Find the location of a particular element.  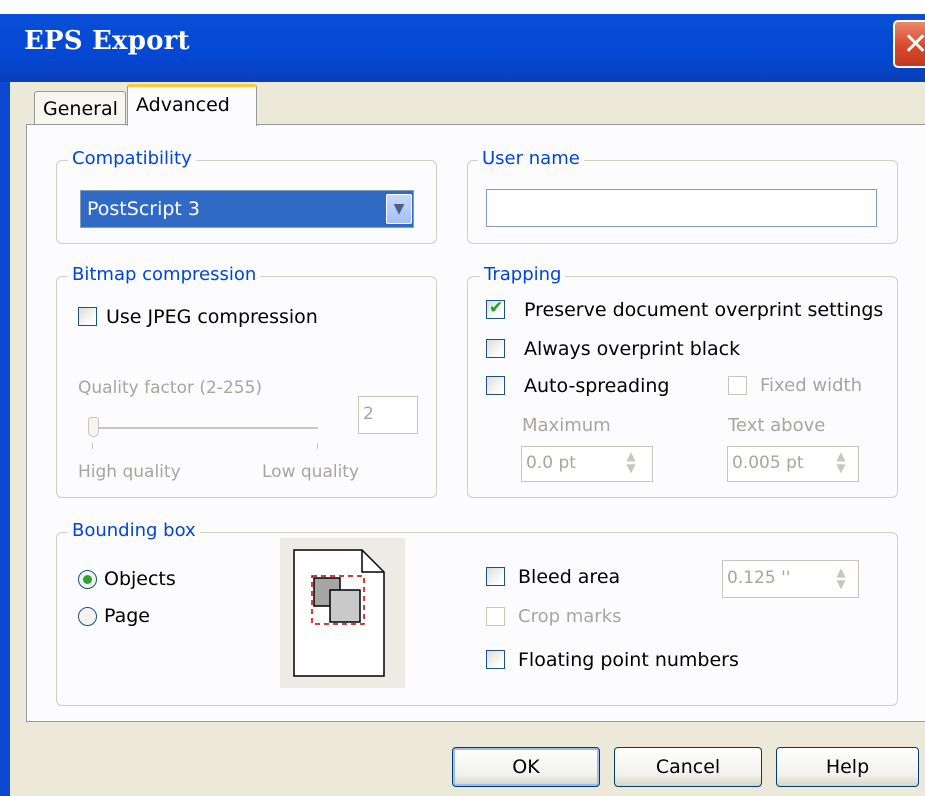

help-button: Help is located at coordinates (847, 767).